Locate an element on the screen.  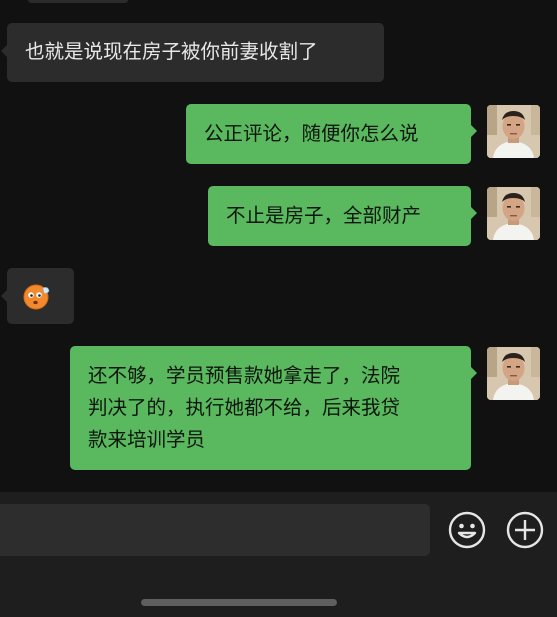
message-bubble-outgoing: 公正评论，随便你怎么说 is located at coordinates (328, 134).